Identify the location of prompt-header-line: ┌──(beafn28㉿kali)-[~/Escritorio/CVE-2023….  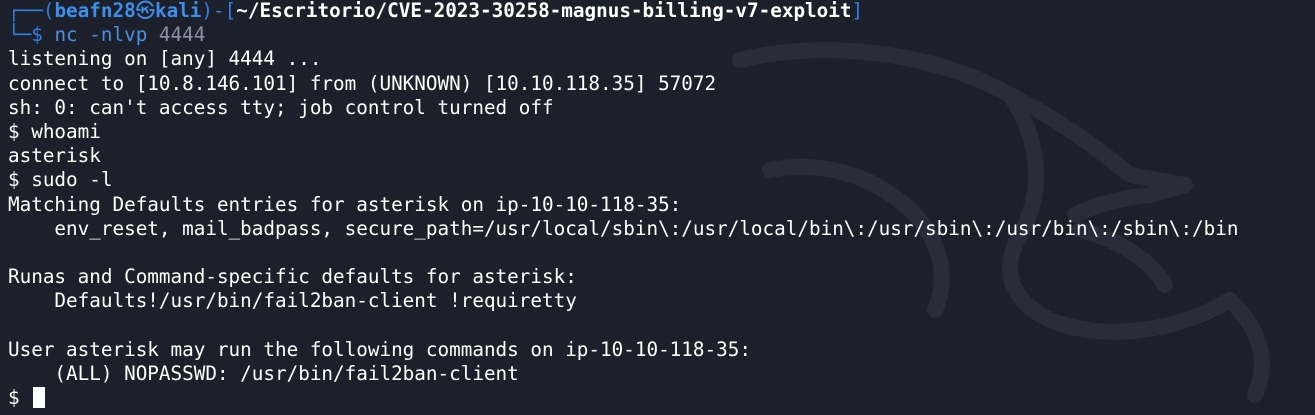
(661, 11).